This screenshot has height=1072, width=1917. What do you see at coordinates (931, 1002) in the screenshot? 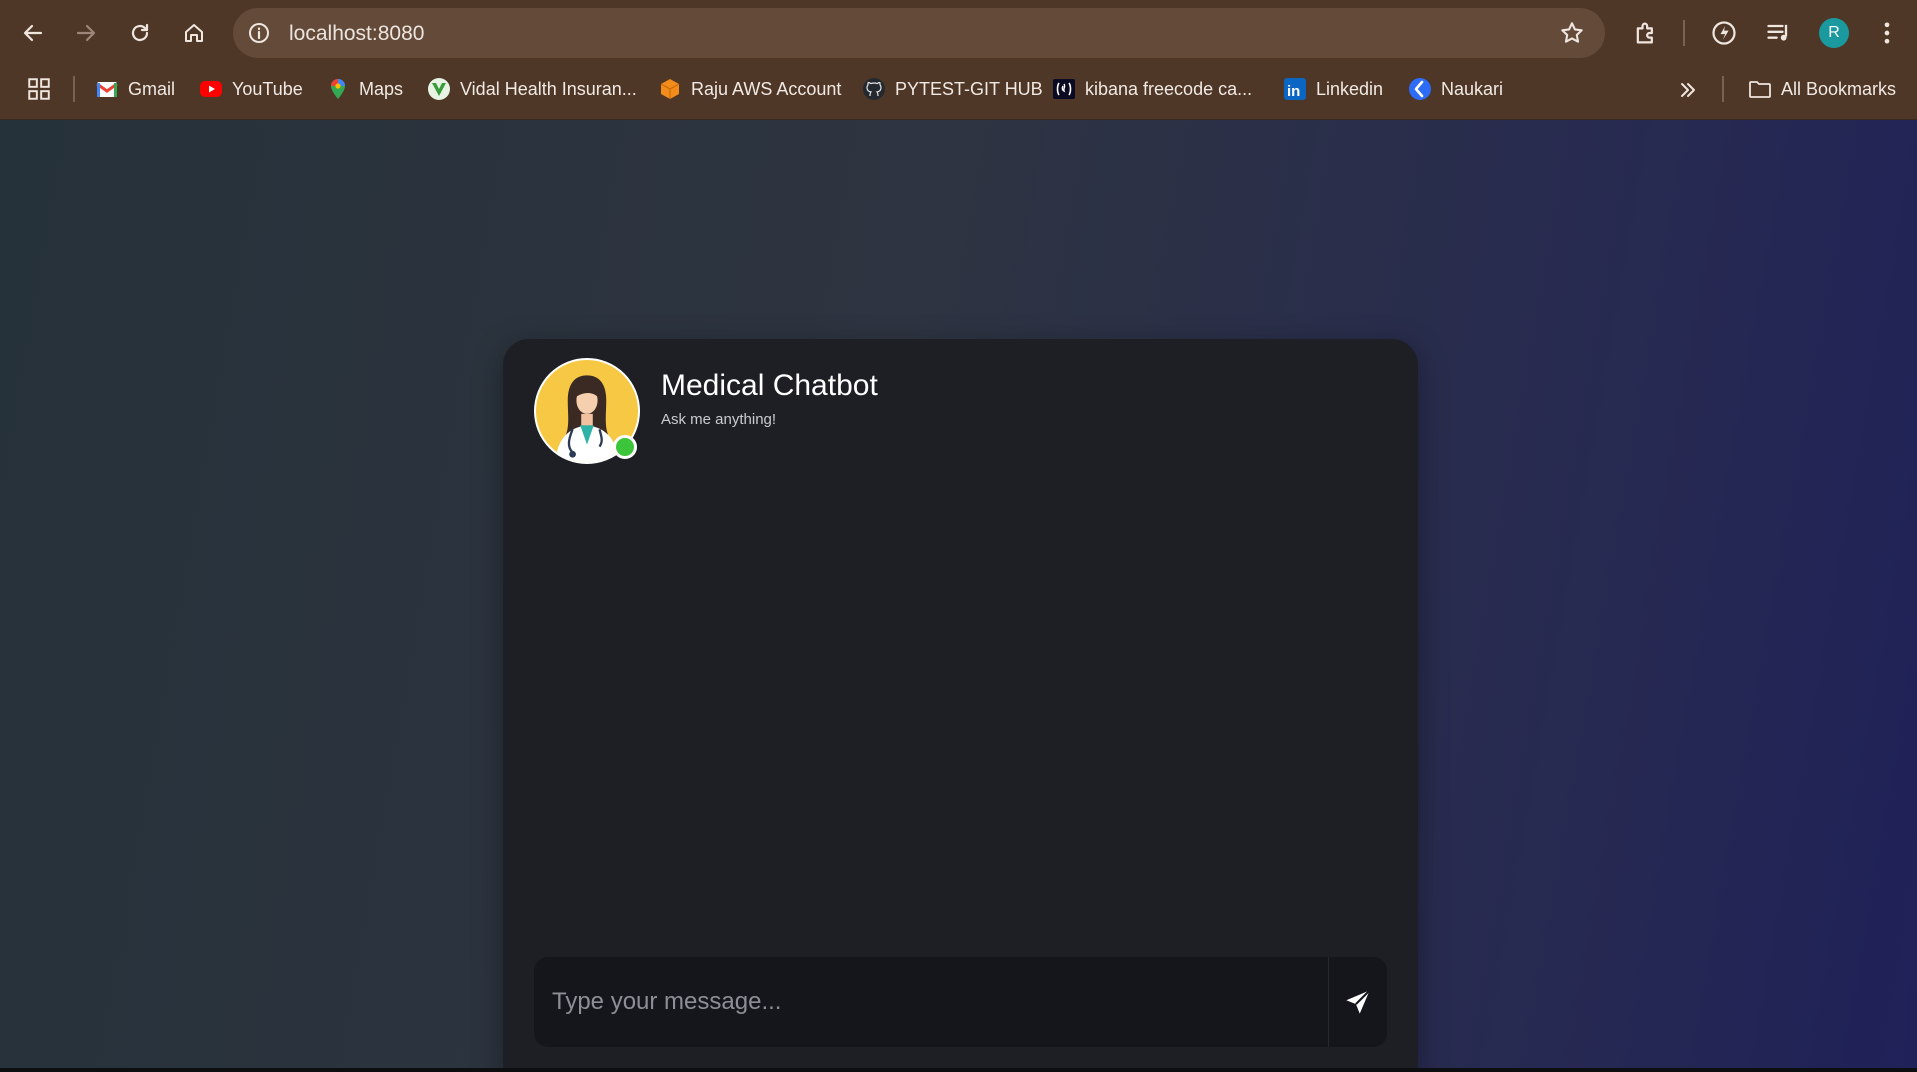
I see `message-input` at bounding box center [931, 1002].